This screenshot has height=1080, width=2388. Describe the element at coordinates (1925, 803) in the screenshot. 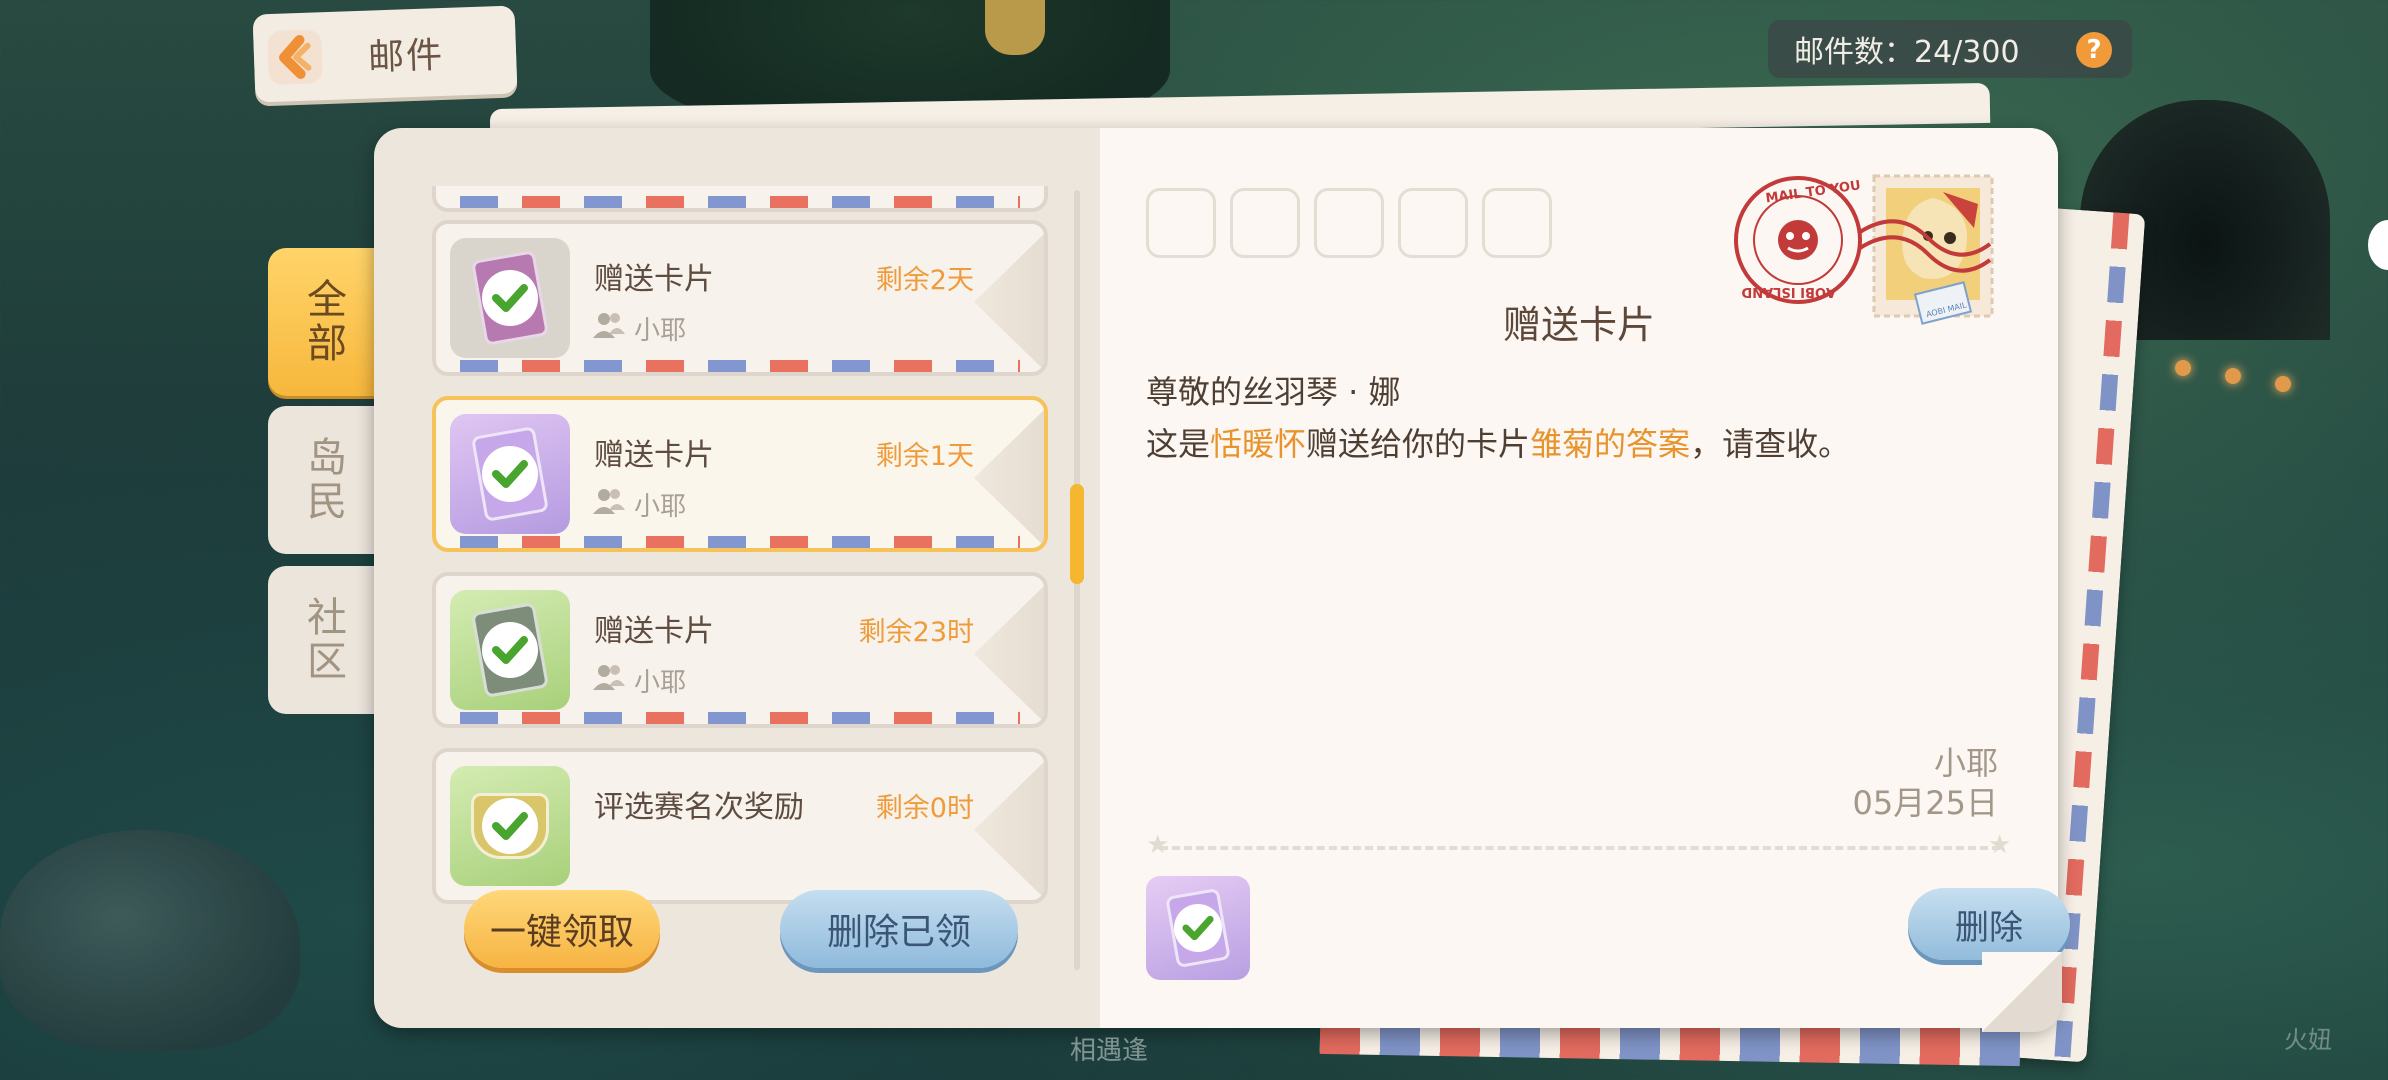

I see `letter-date: 05月25日` at that location.